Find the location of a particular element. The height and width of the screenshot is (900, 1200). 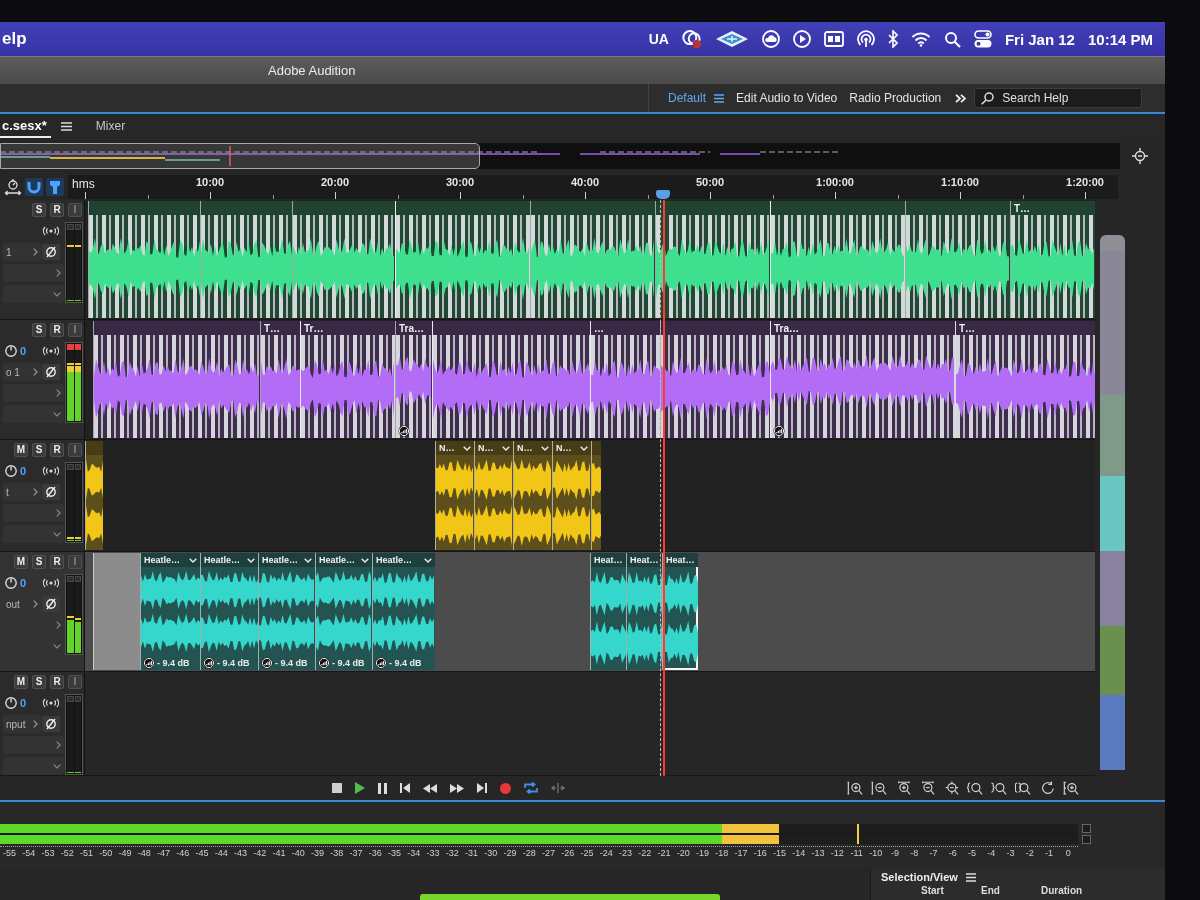

record-icon is located at coordinates (505, 788).